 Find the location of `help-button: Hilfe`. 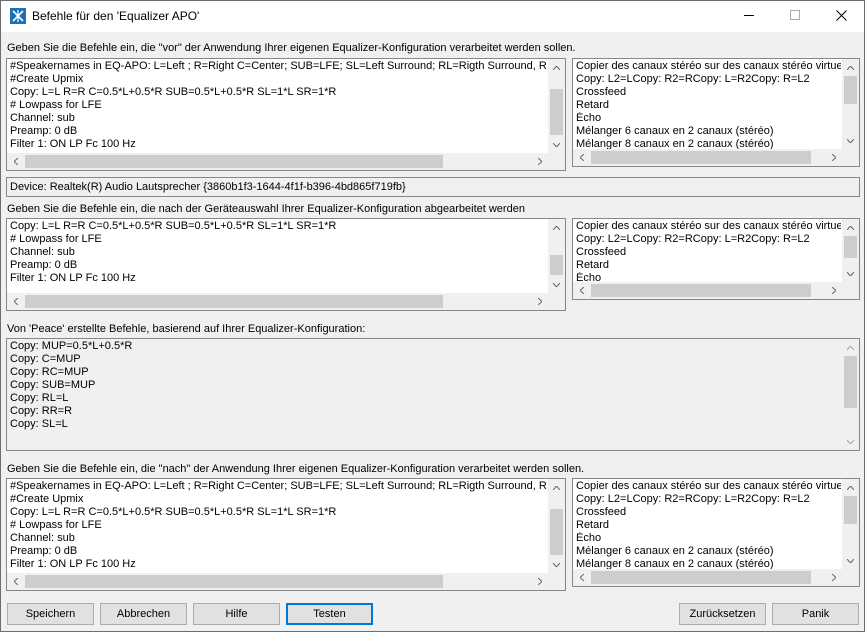

help-button: Hilfe is located at coordinates (236, 614).